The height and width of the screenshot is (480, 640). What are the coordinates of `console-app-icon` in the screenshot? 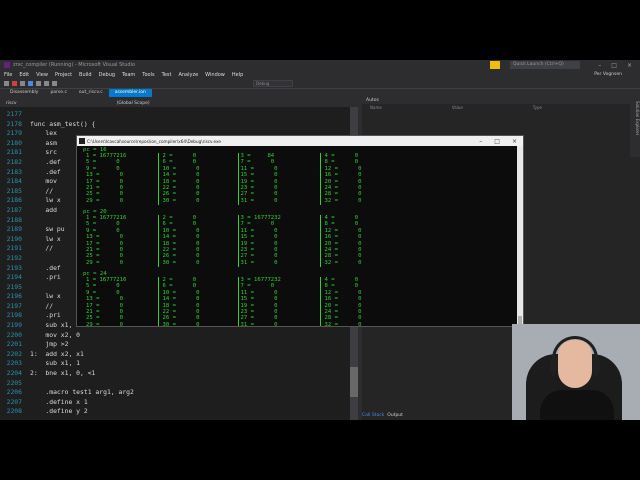 It's located at (82, 141).